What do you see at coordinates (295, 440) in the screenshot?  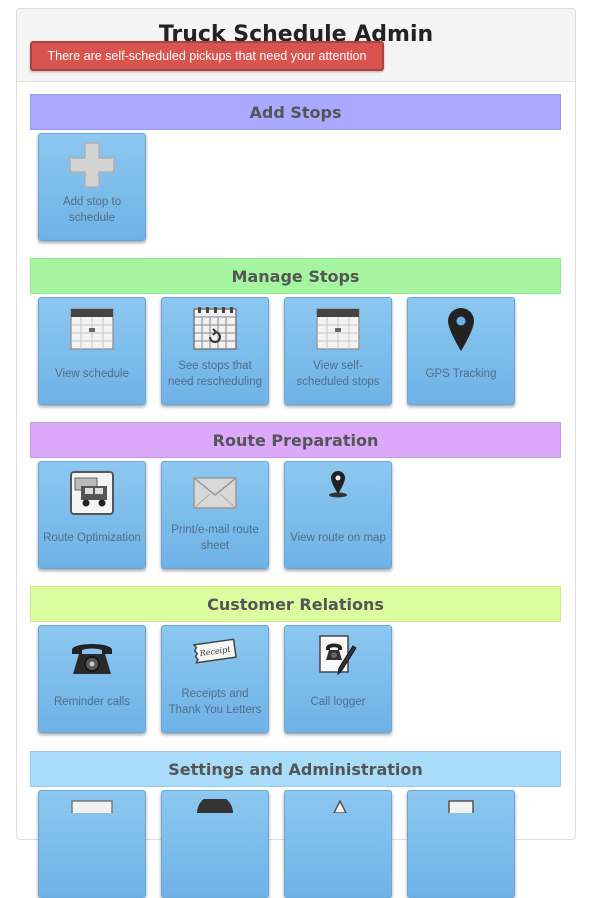 I see `section-header-route-preparation: Route Preparation` at bounding box center [295, 440].